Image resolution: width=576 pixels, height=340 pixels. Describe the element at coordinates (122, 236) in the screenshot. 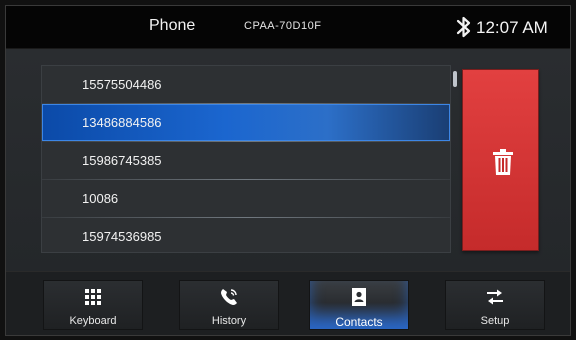

I see `contact-number: 15974536985` at that location.